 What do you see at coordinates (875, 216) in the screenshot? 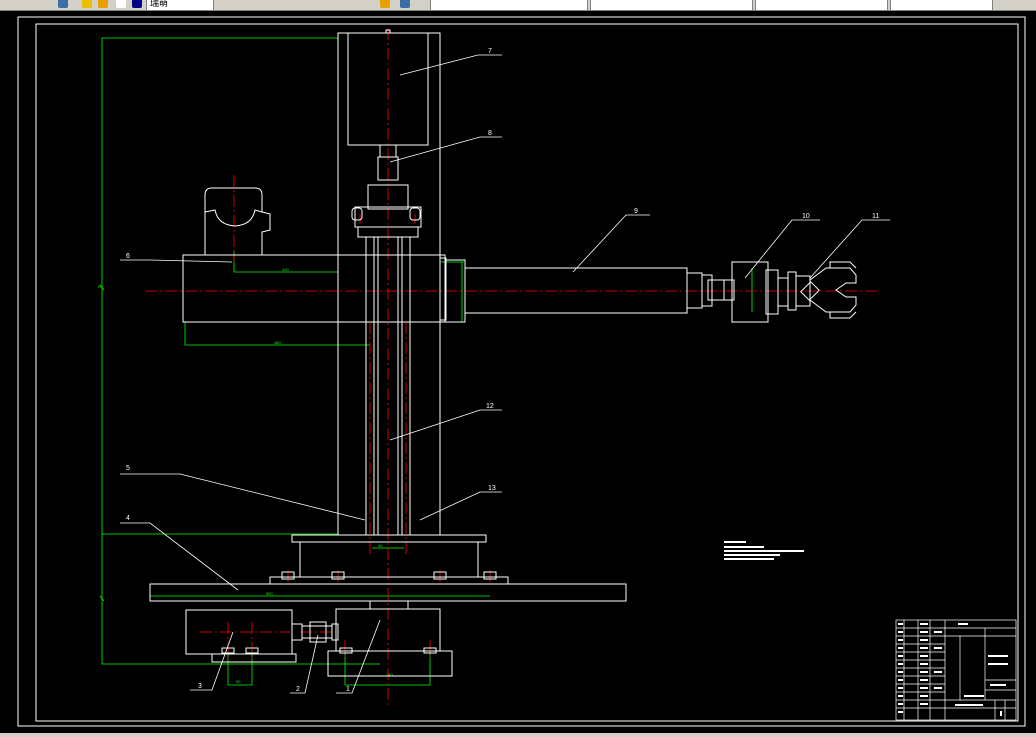
I see `callout-11: 11` at bounding box center [875, 216].